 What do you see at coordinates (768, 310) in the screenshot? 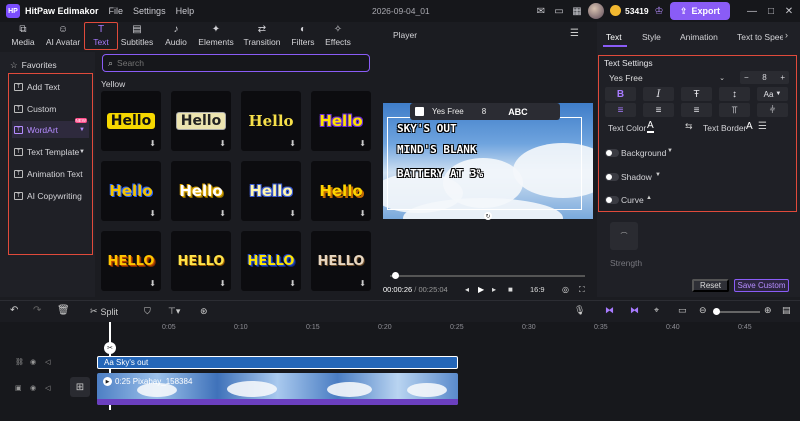
I see `zoom-in-icon: ⊕` at bounding box center [768, 310].